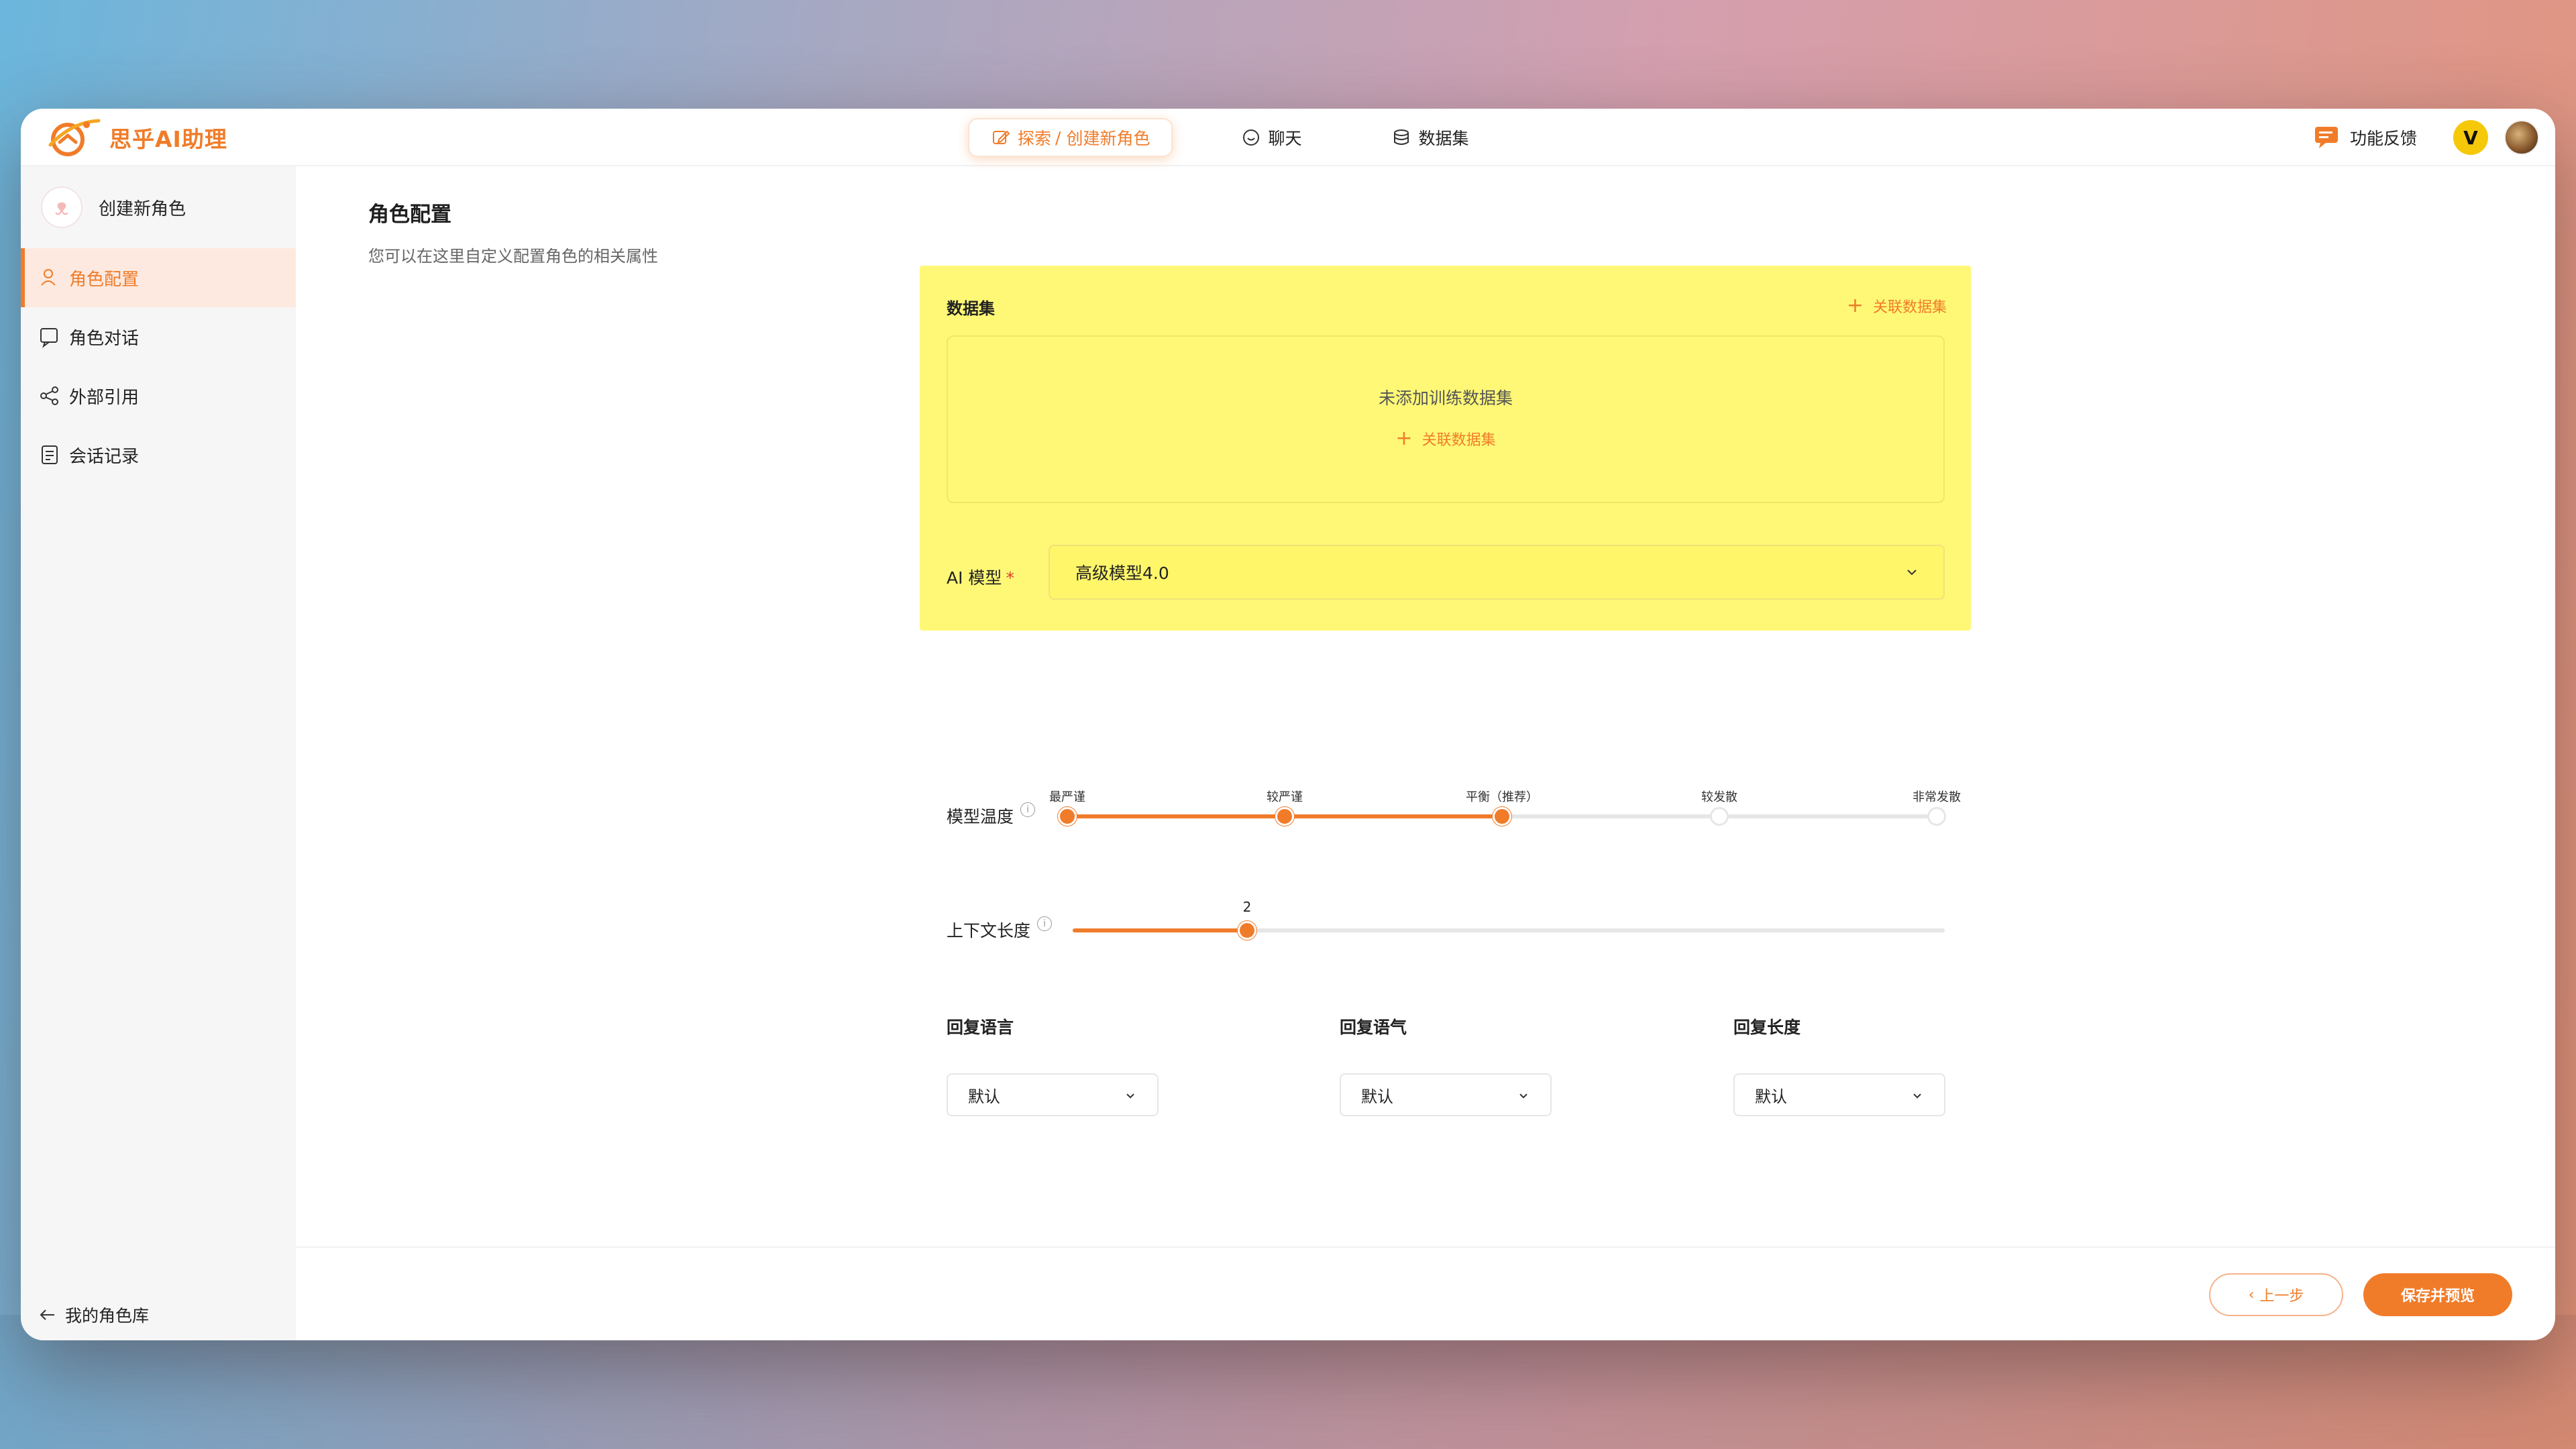 The height and width of the screenshot is (1449, 2576). Describe the element at coordinates (47, 1314) in the screenshot. I see `arrow-left-icon` at that location.